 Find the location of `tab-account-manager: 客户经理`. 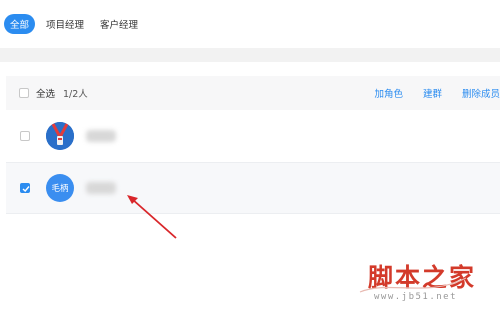

tab-account-manager: 客户经理 is located at coordinates (119, 24).